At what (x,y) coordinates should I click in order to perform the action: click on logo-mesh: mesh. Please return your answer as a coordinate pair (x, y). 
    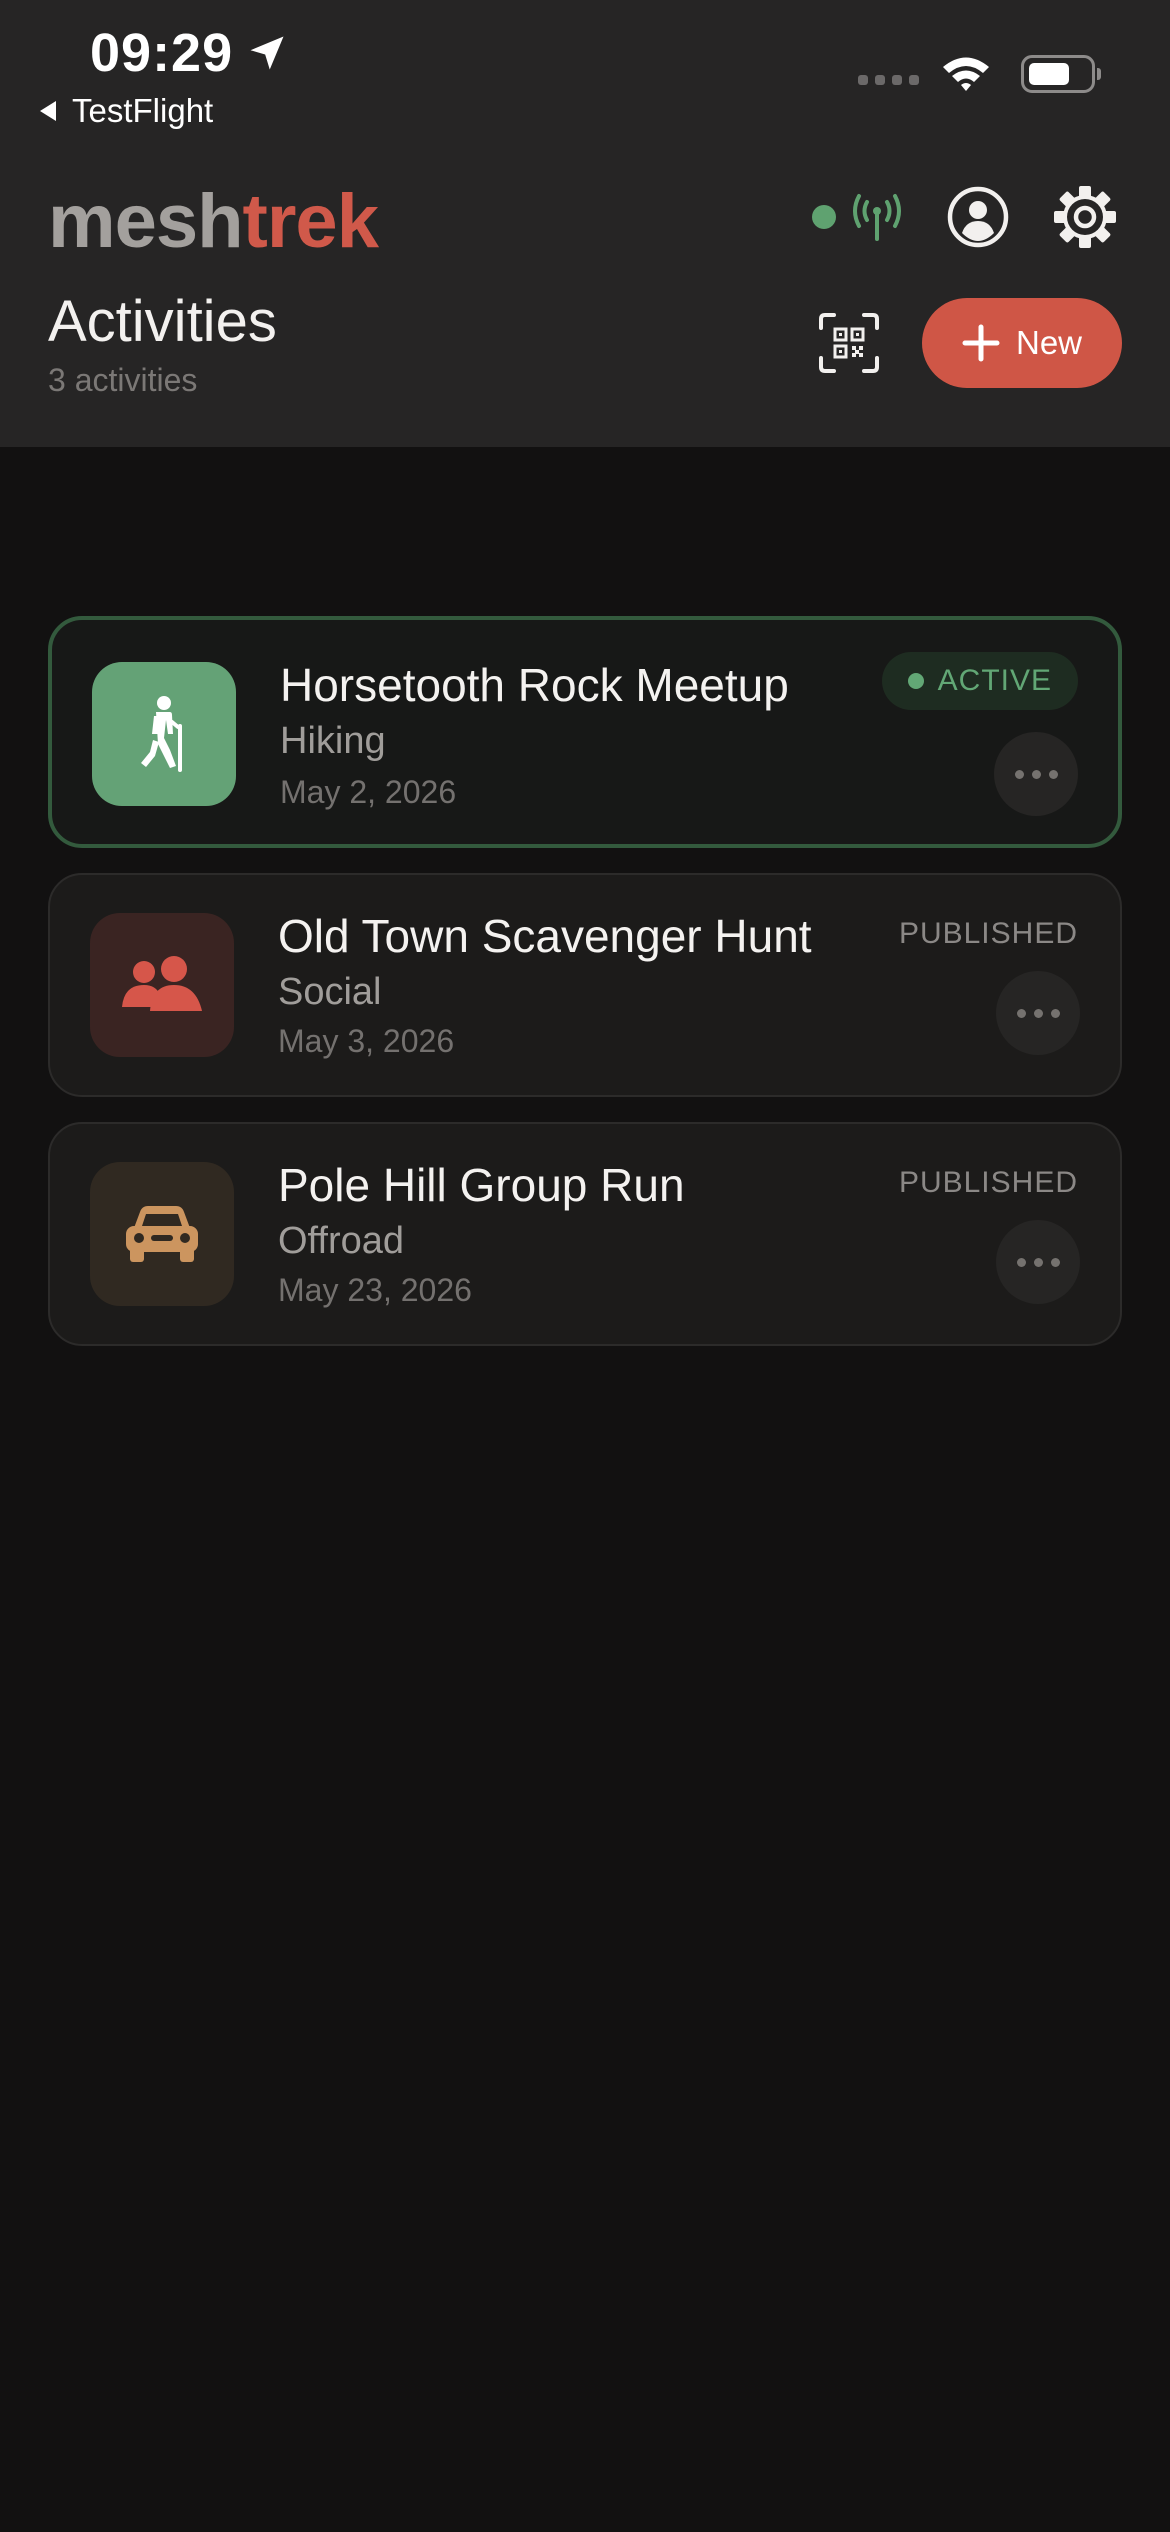
    Looking at the image, I should click on (146, 221).